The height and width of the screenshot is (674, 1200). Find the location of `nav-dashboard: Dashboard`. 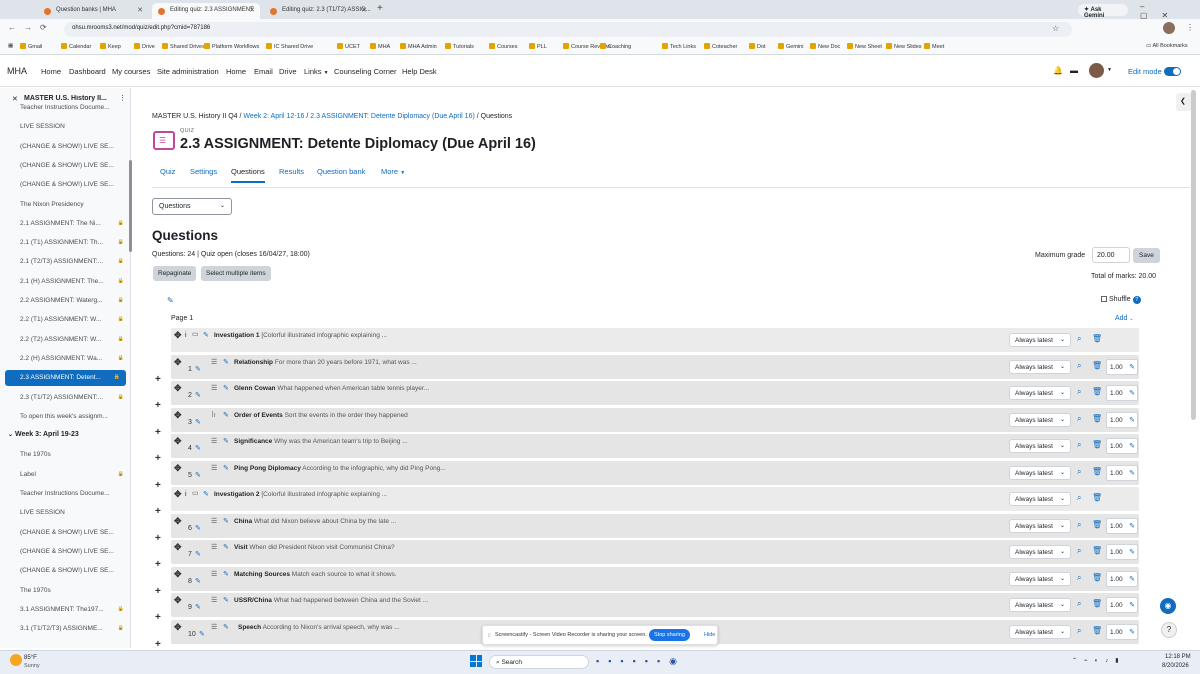

nav-dashboard: Dashboard is located at coordinates (87, 71).